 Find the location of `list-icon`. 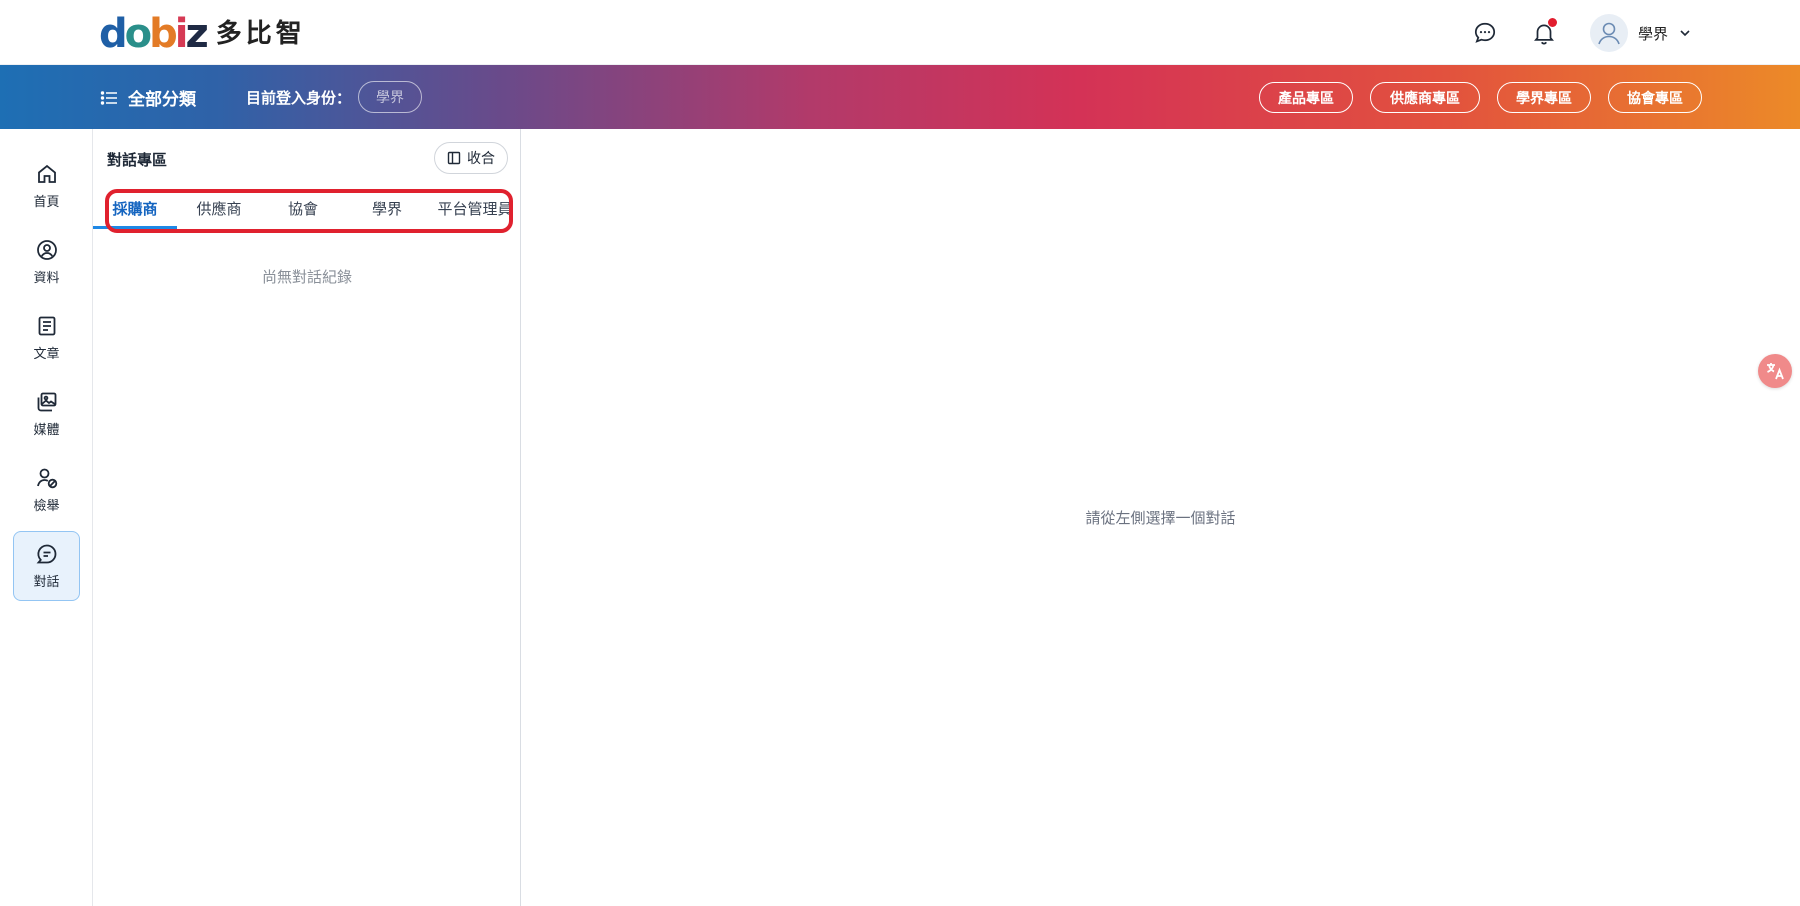

list-icon is located at coordinates (108, 97).